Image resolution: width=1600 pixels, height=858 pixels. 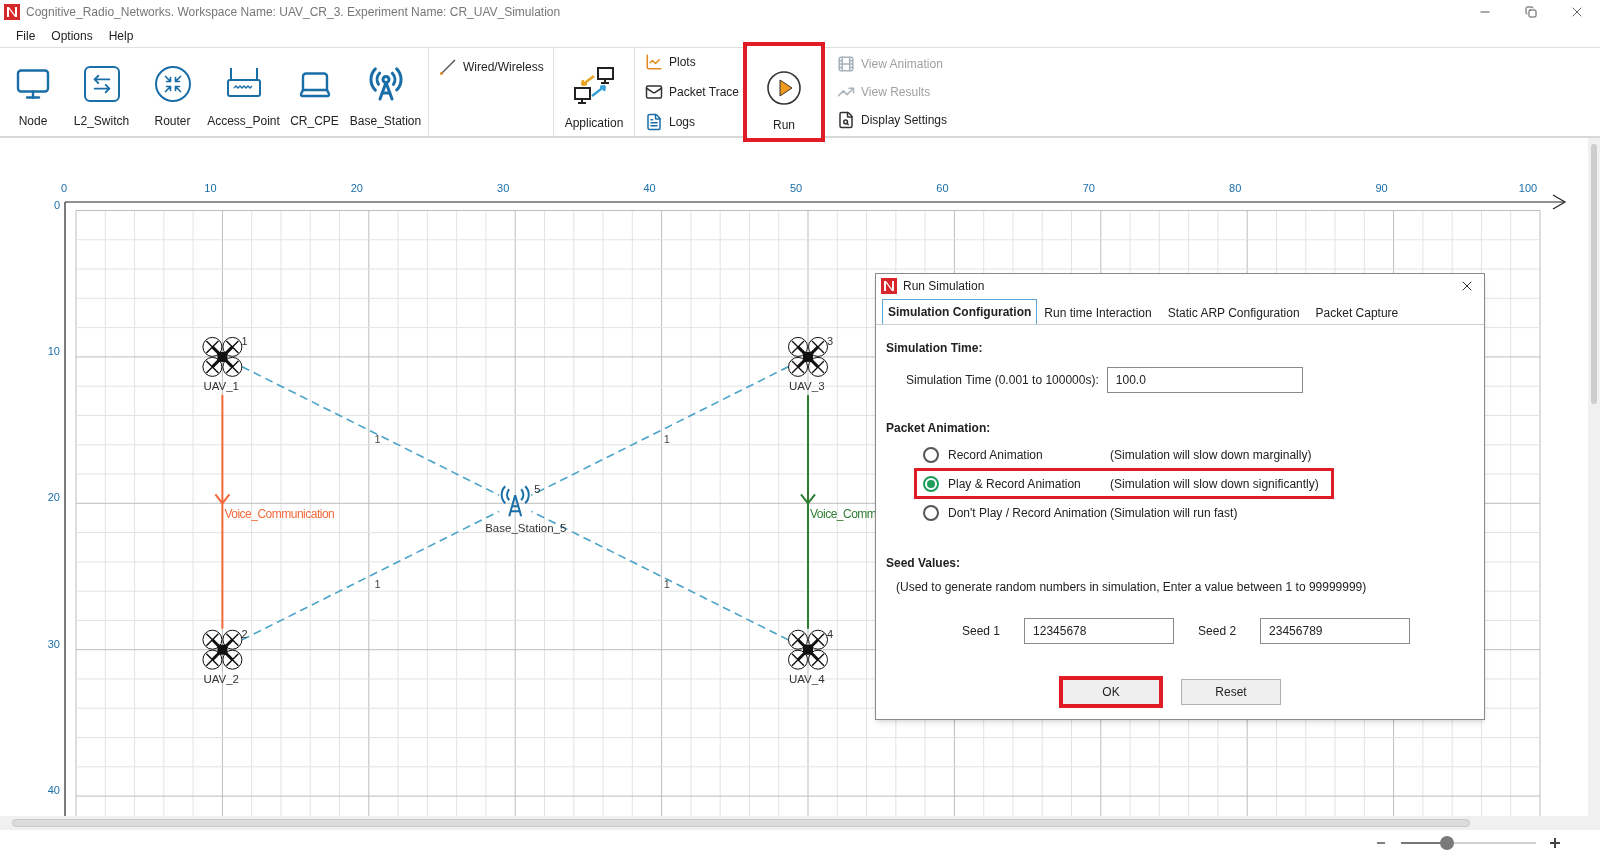 I want to click on device-tool: Base_Station, so click(x=385, y=93).